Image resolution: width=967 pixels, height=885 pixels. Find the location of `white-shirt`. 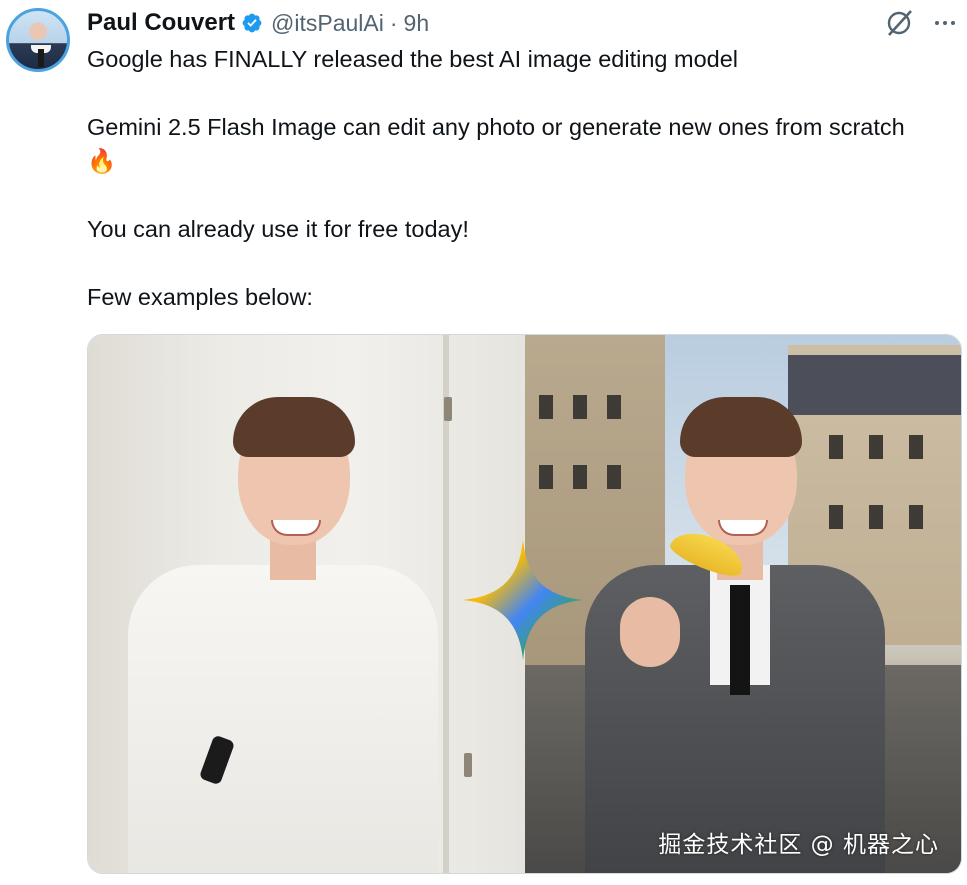

white-shirt is located at coordinates (283, 719).